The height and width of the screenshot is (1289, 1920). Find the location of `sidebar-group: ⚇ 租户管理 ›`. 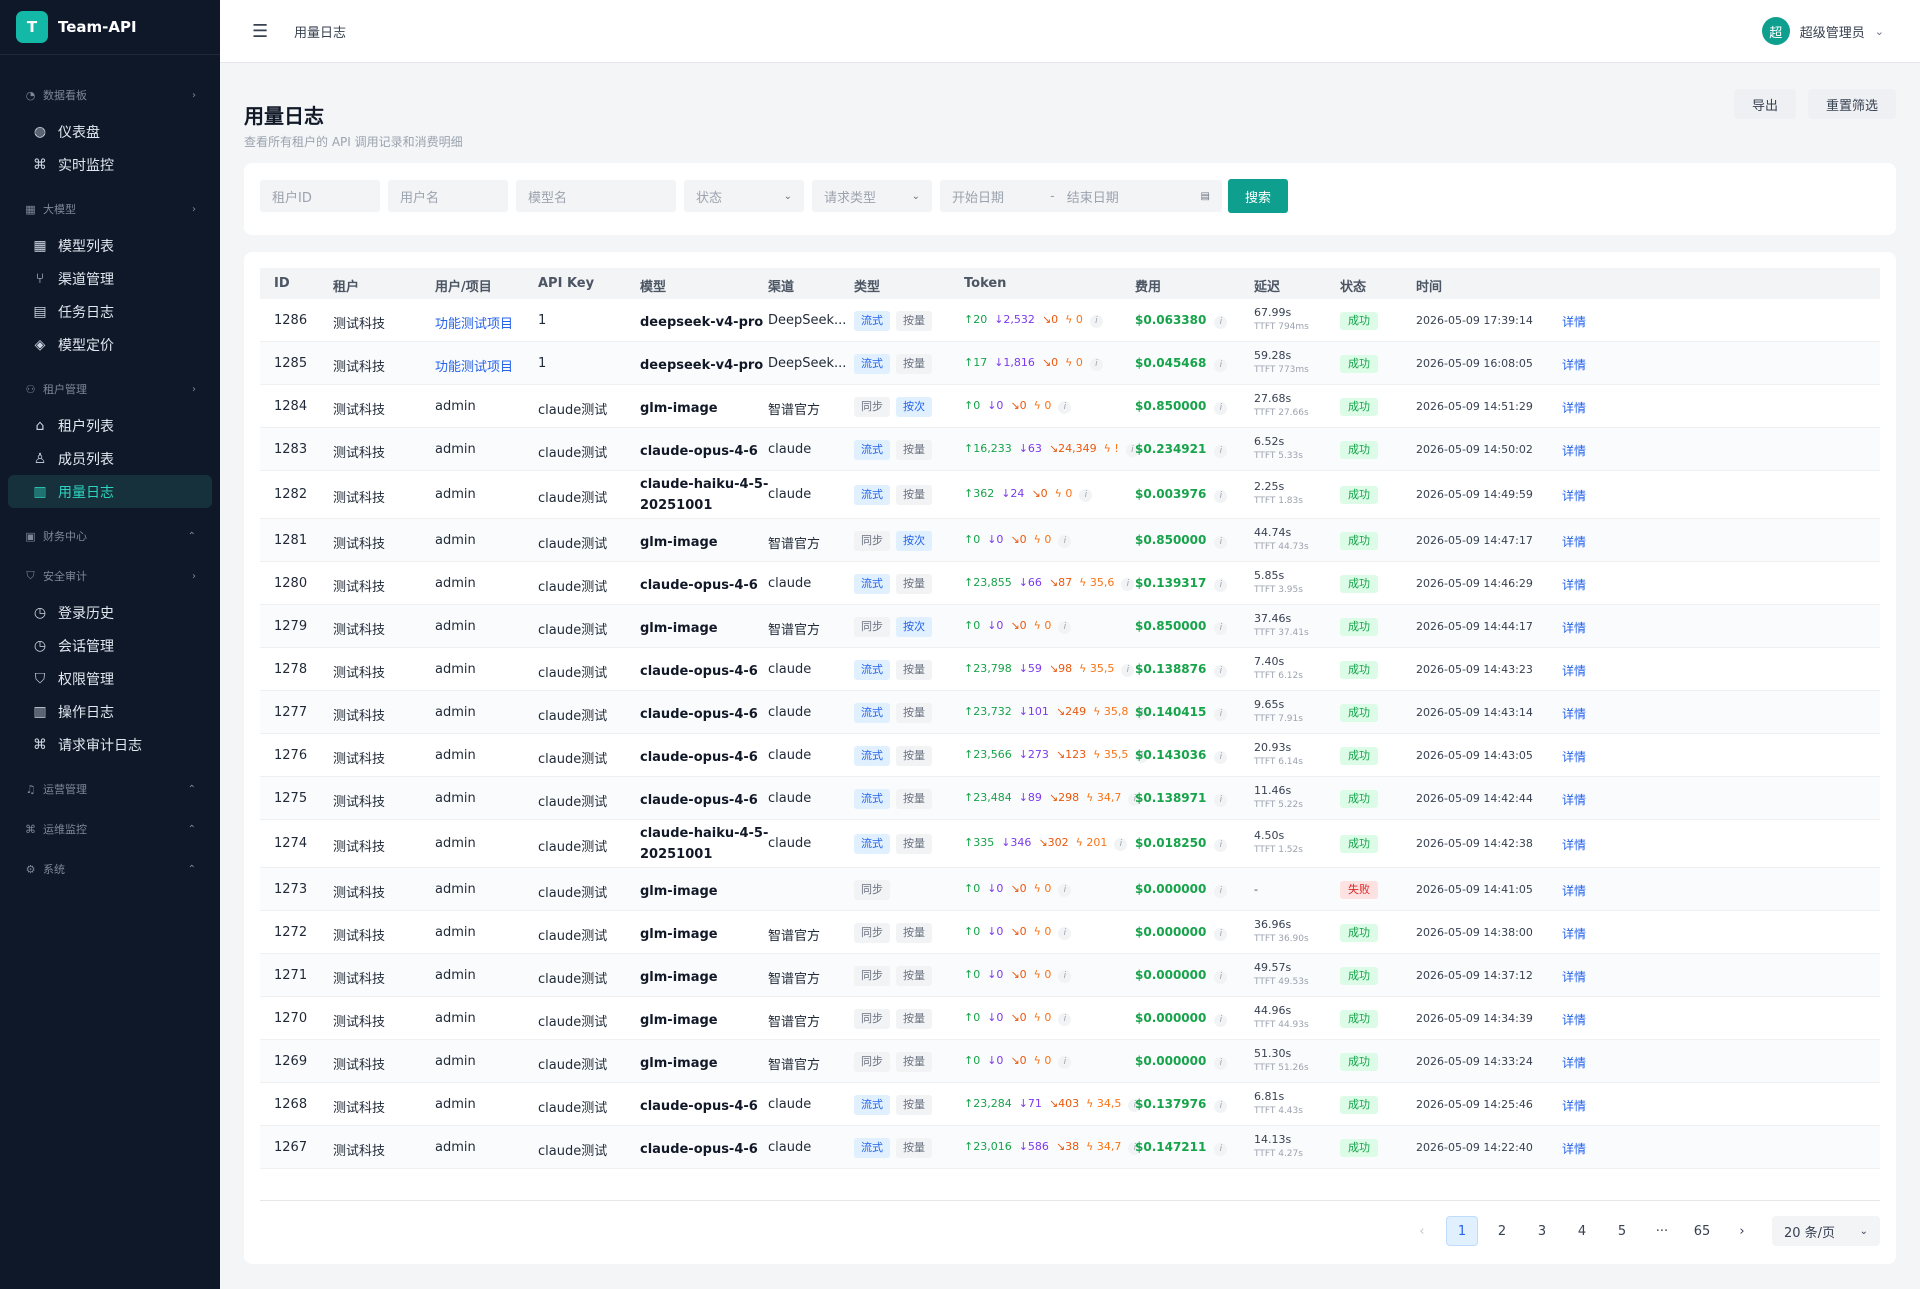

sidebar-group: ⚇ 租户管理 › is located at coordinates (110, 389).